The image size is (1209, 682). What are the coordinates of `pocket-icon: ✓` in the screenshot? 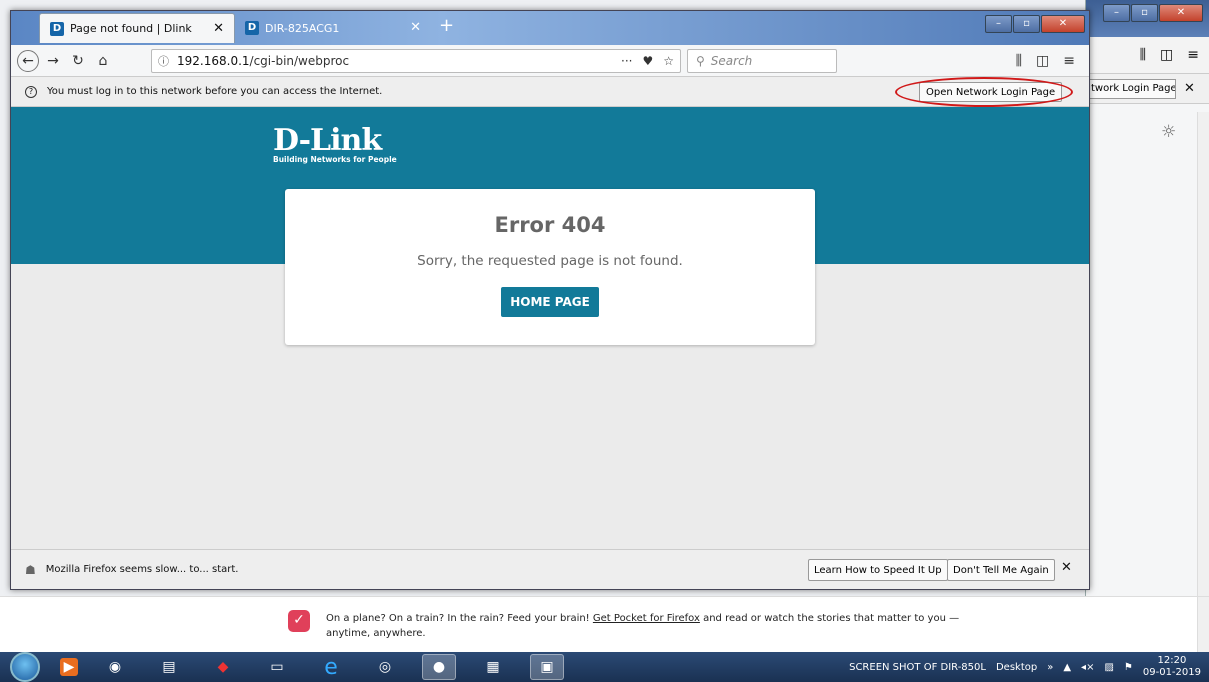 It's located at (299, 621).